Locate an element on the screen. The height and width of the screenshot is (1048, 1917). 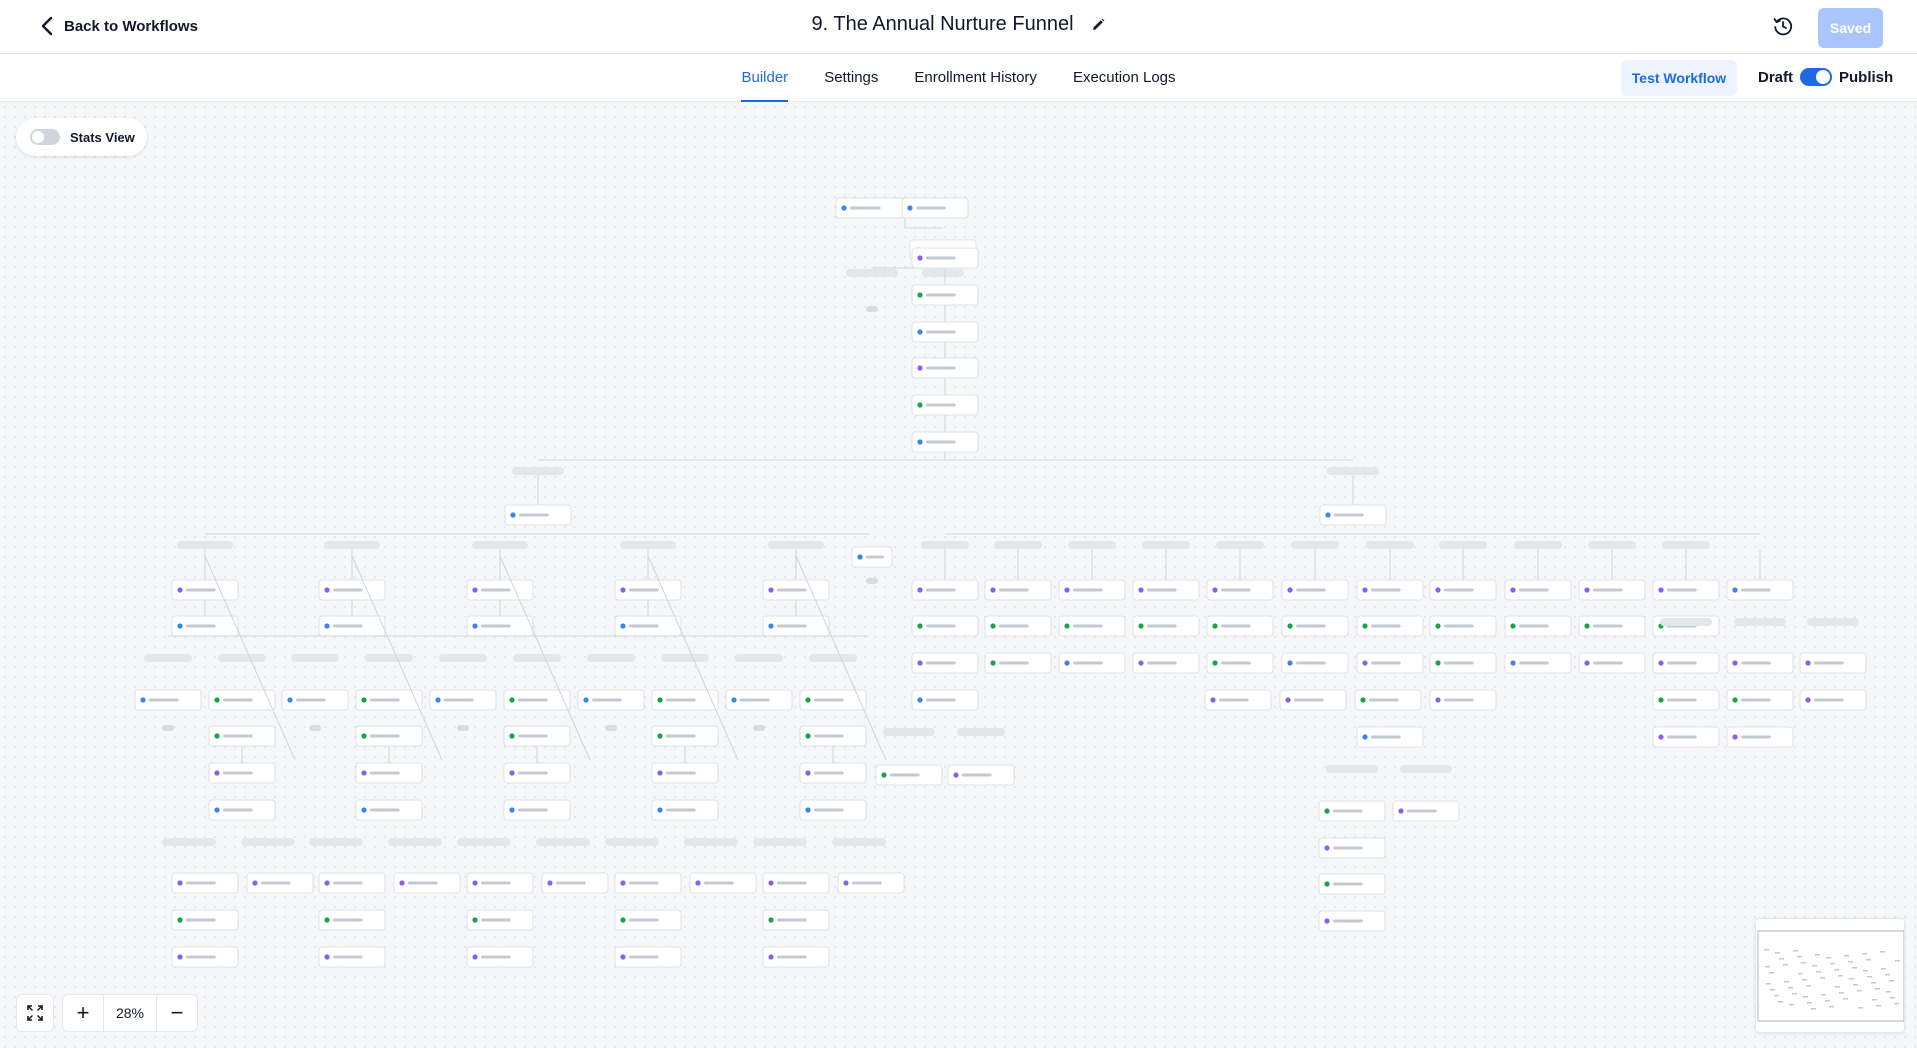
history-icon is located at coordinates (1783, 26).